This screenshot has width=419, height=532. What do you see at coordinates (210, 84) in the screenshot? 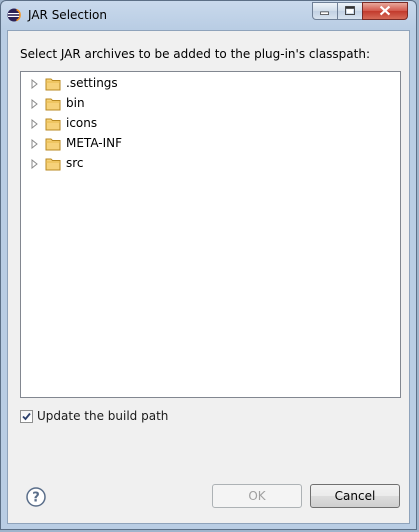
I see `tree-item: .settings` at bounding box center [210, 84].